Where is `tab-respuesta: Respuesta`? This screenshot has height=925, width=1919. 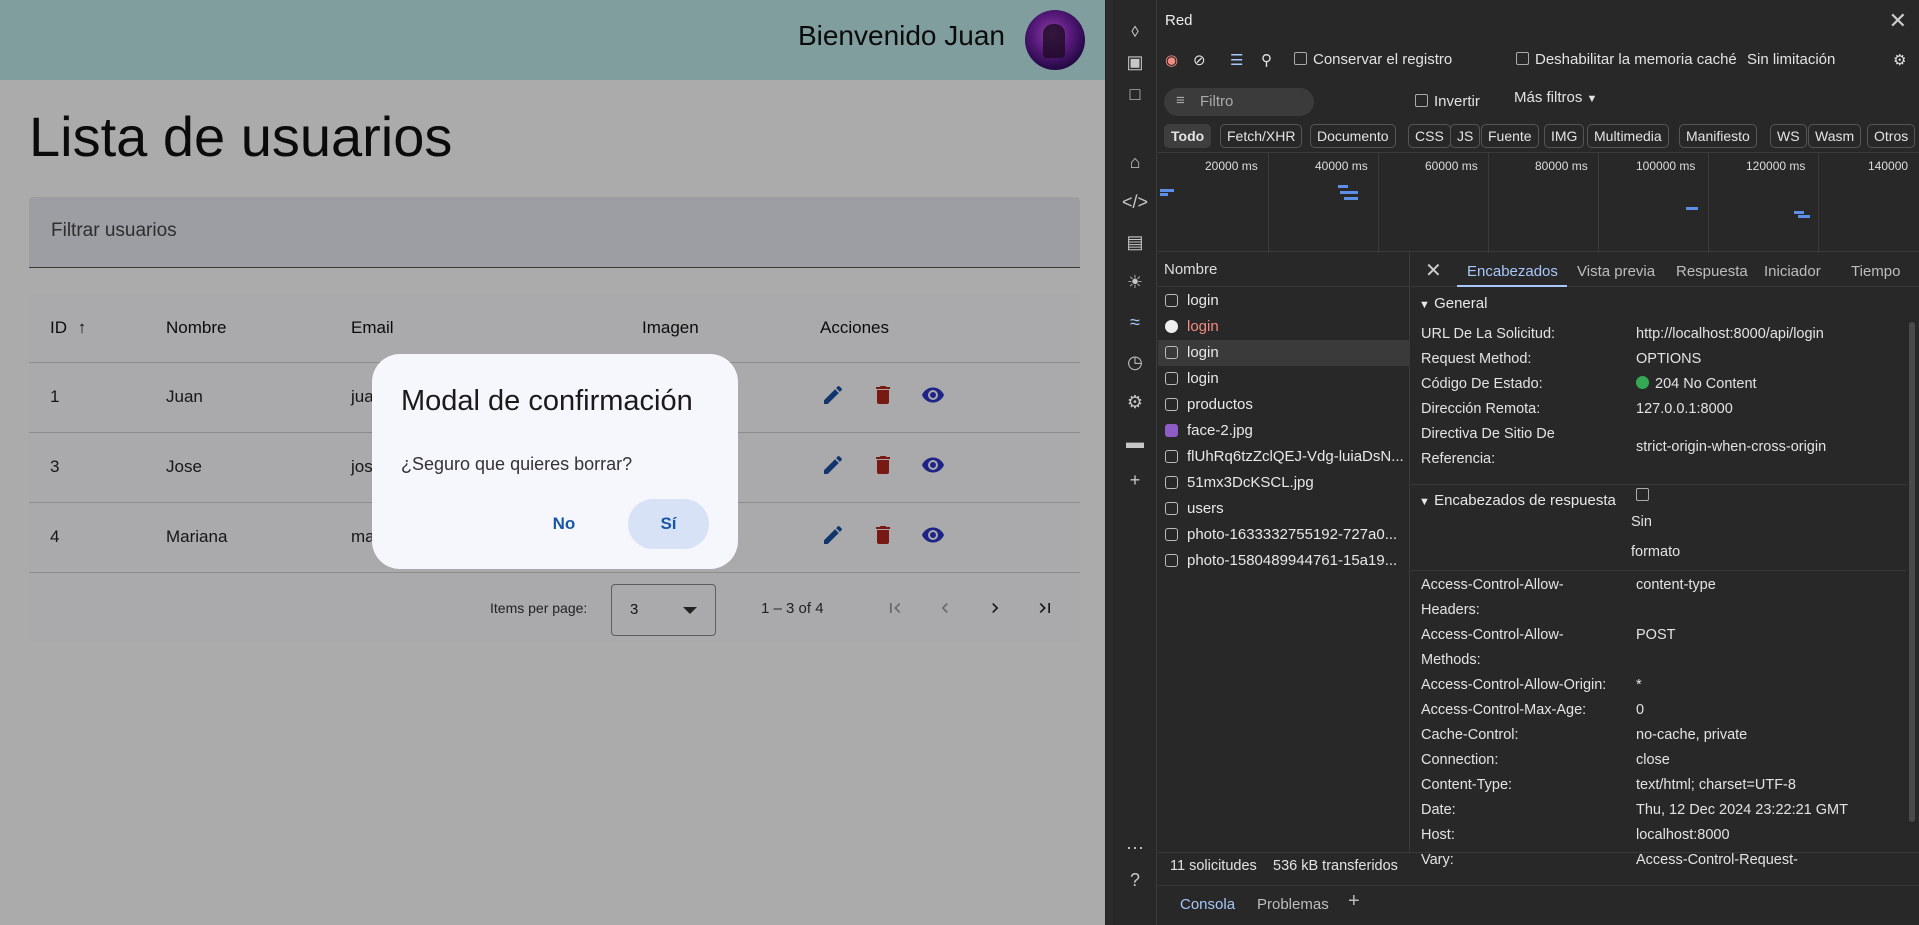 tab-respuesta: Respuesta is located at coordinates (1712, 271).